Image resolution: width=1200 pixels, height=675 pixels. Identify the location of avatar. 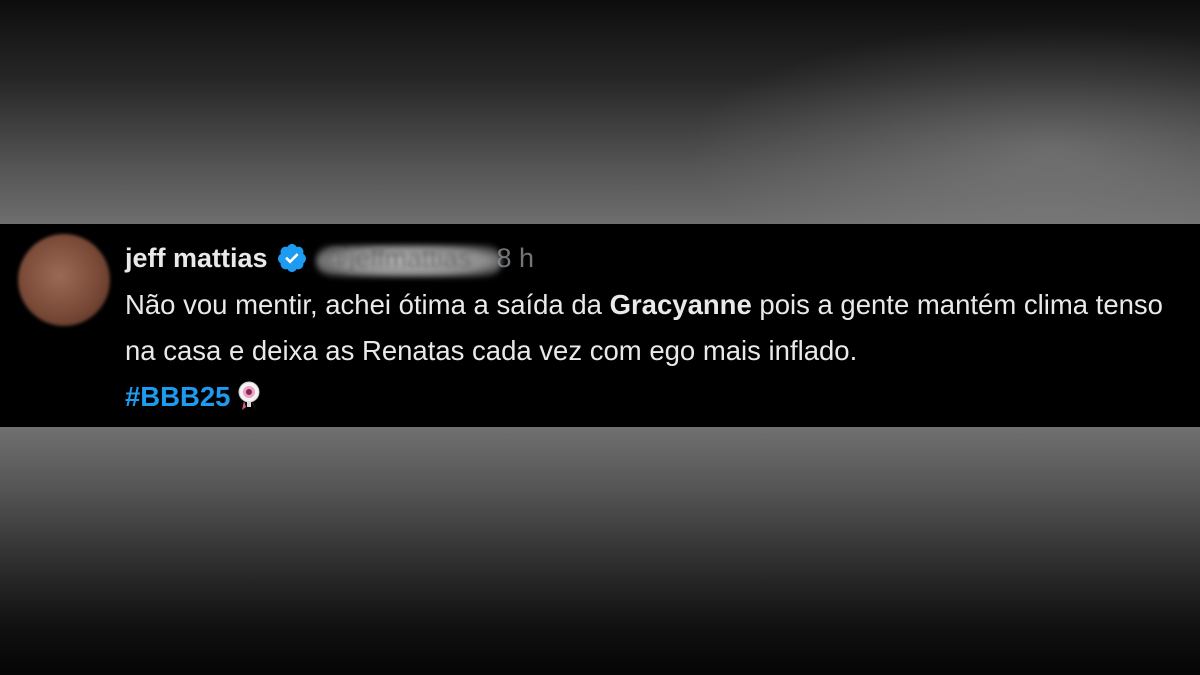
(64, 280).